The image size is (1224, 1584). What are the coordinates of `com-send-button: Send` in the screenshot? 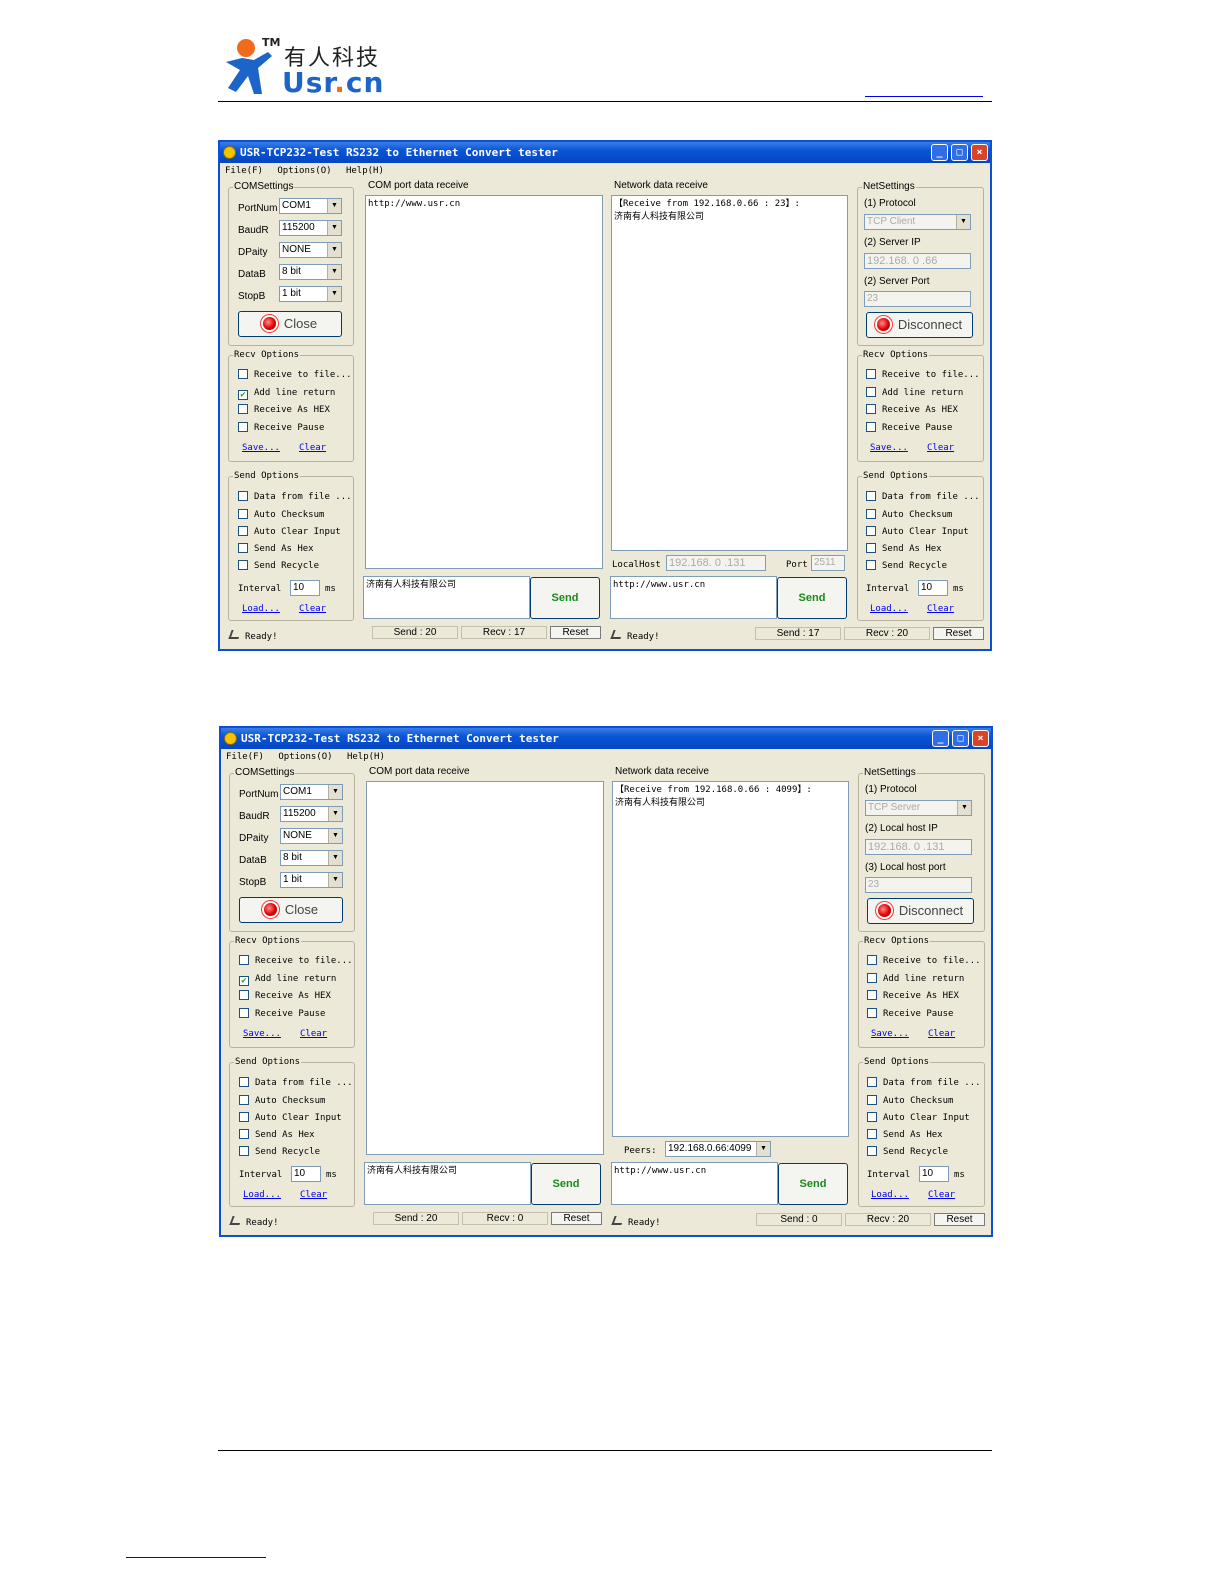 It's located at (565, 598).